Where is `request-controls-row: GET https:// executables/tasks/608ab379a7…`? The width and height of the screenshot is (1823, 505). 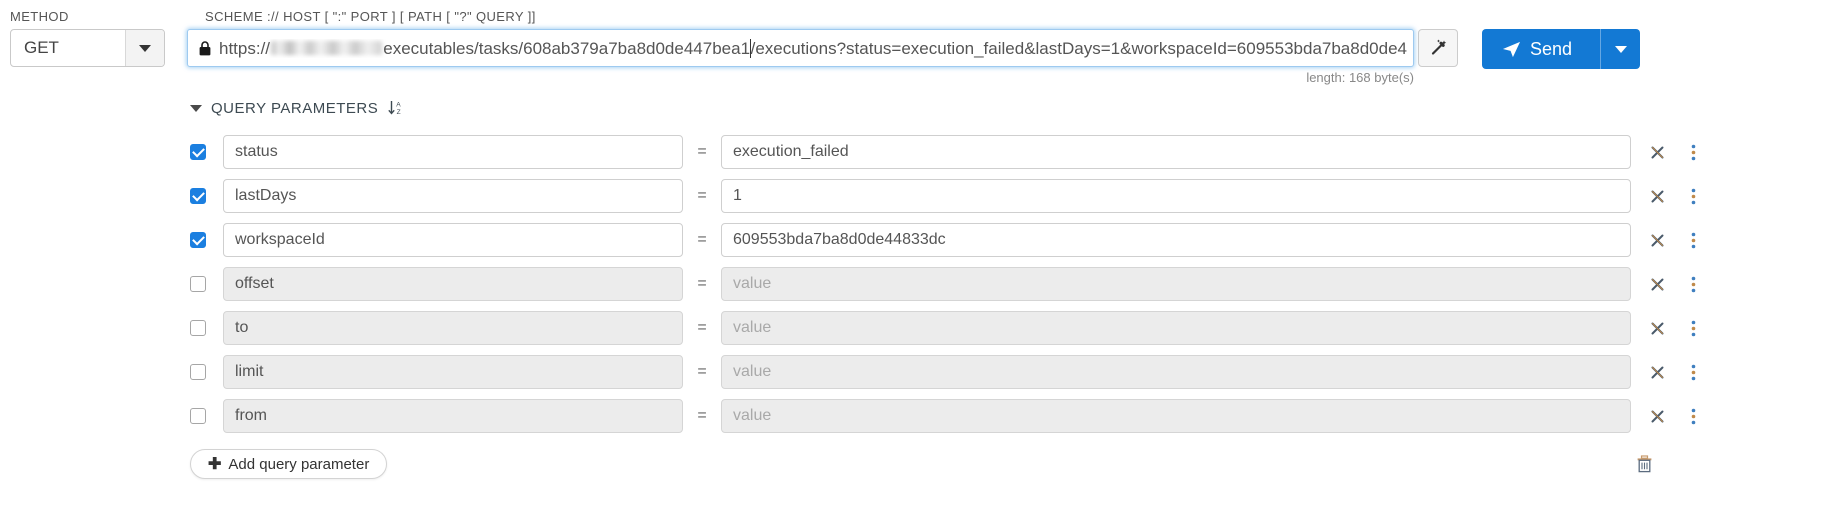
request-controls-row: GET https:// executables/tasks/608ab379a7… is located at coordinates (911, 54).